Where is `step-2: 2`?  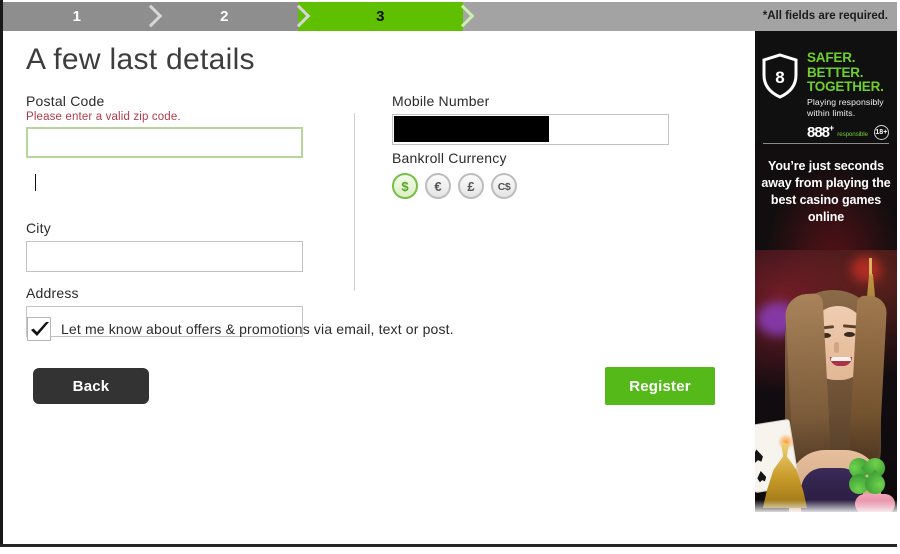
step-2: 2 is located at coordinates (224, 16).